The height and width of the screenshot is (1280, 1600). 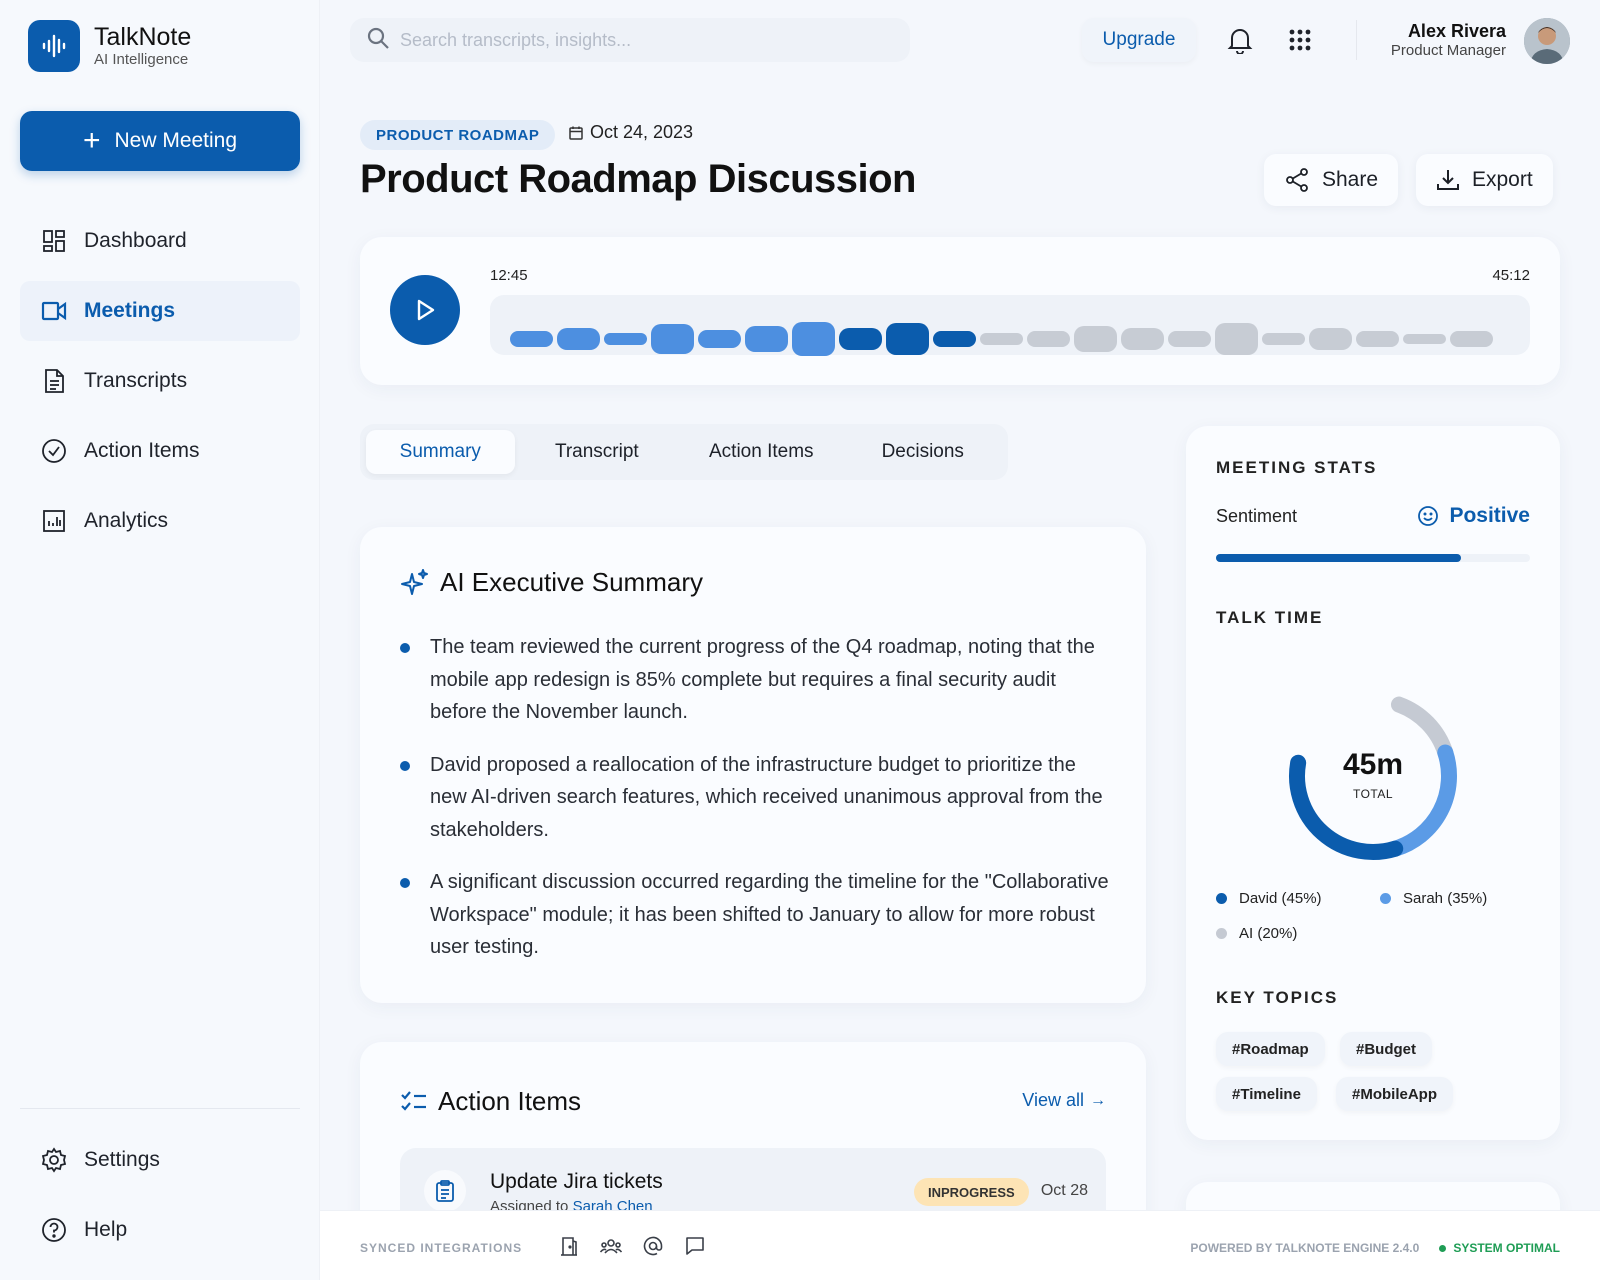 What do you see at coordinates (653, 1246) in the screenshot?
I see `at-sign-icon` at bounding box center [653, 1246].